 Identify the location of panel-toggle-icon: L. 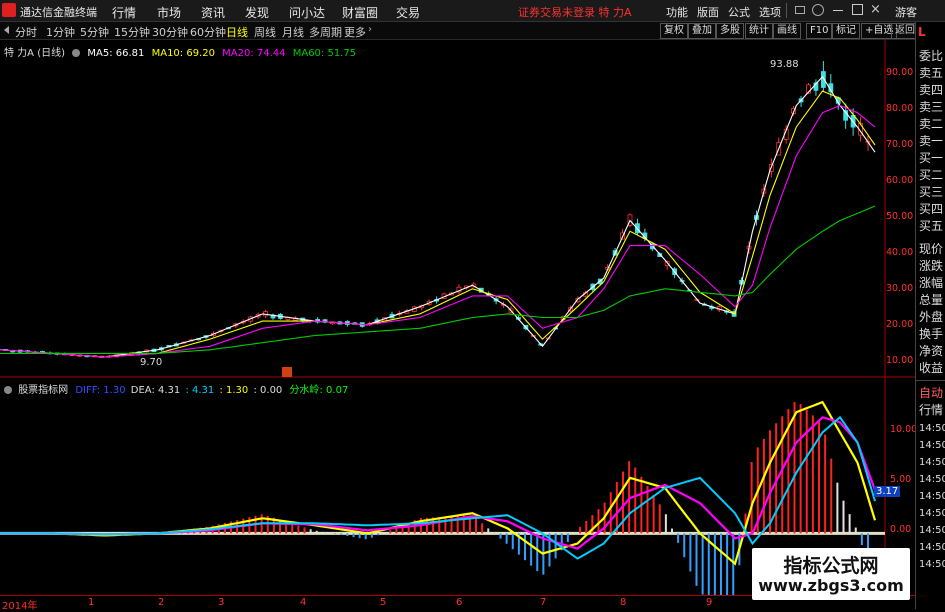
(922, 32).